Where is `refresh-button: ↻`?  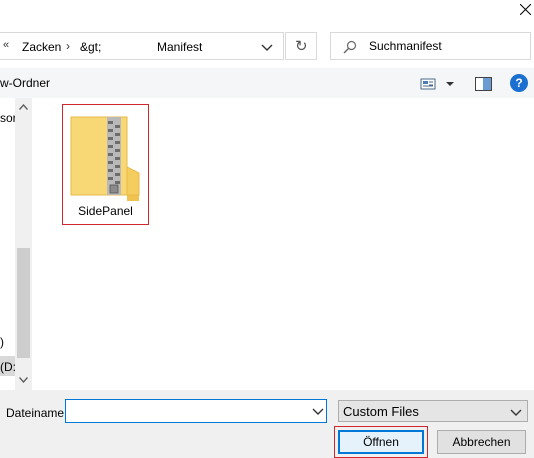
refresh-button: ↻ is located at coordinates (301, 46).